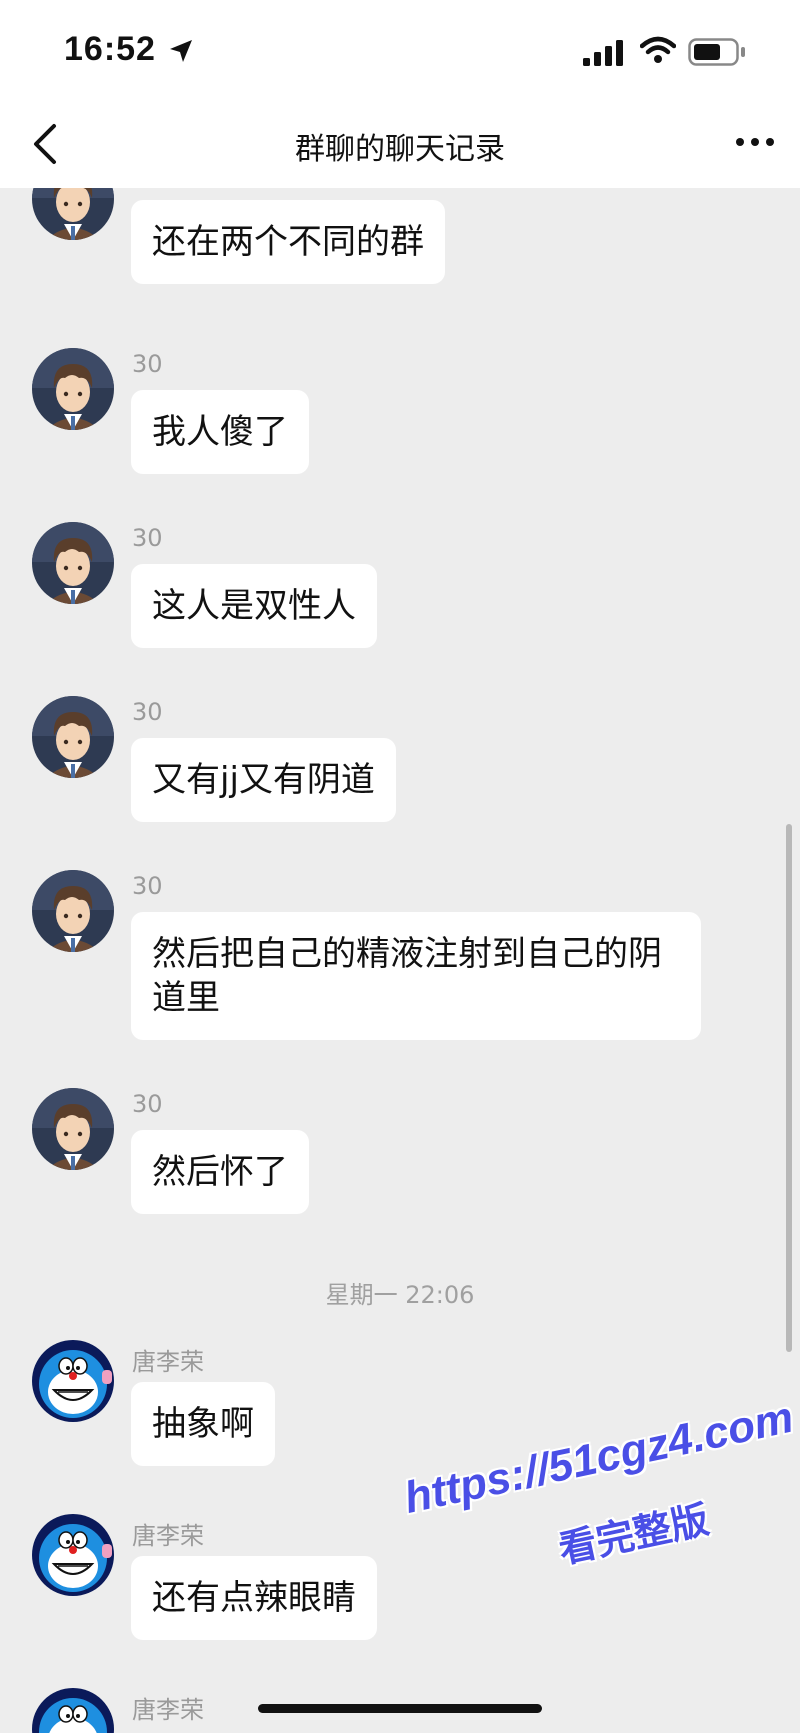 The height and width of the screenshot is (1733, 800). Describe the element at coordinates (181, 51) in the screenshot. I see `location-arrow-icon` at that location.